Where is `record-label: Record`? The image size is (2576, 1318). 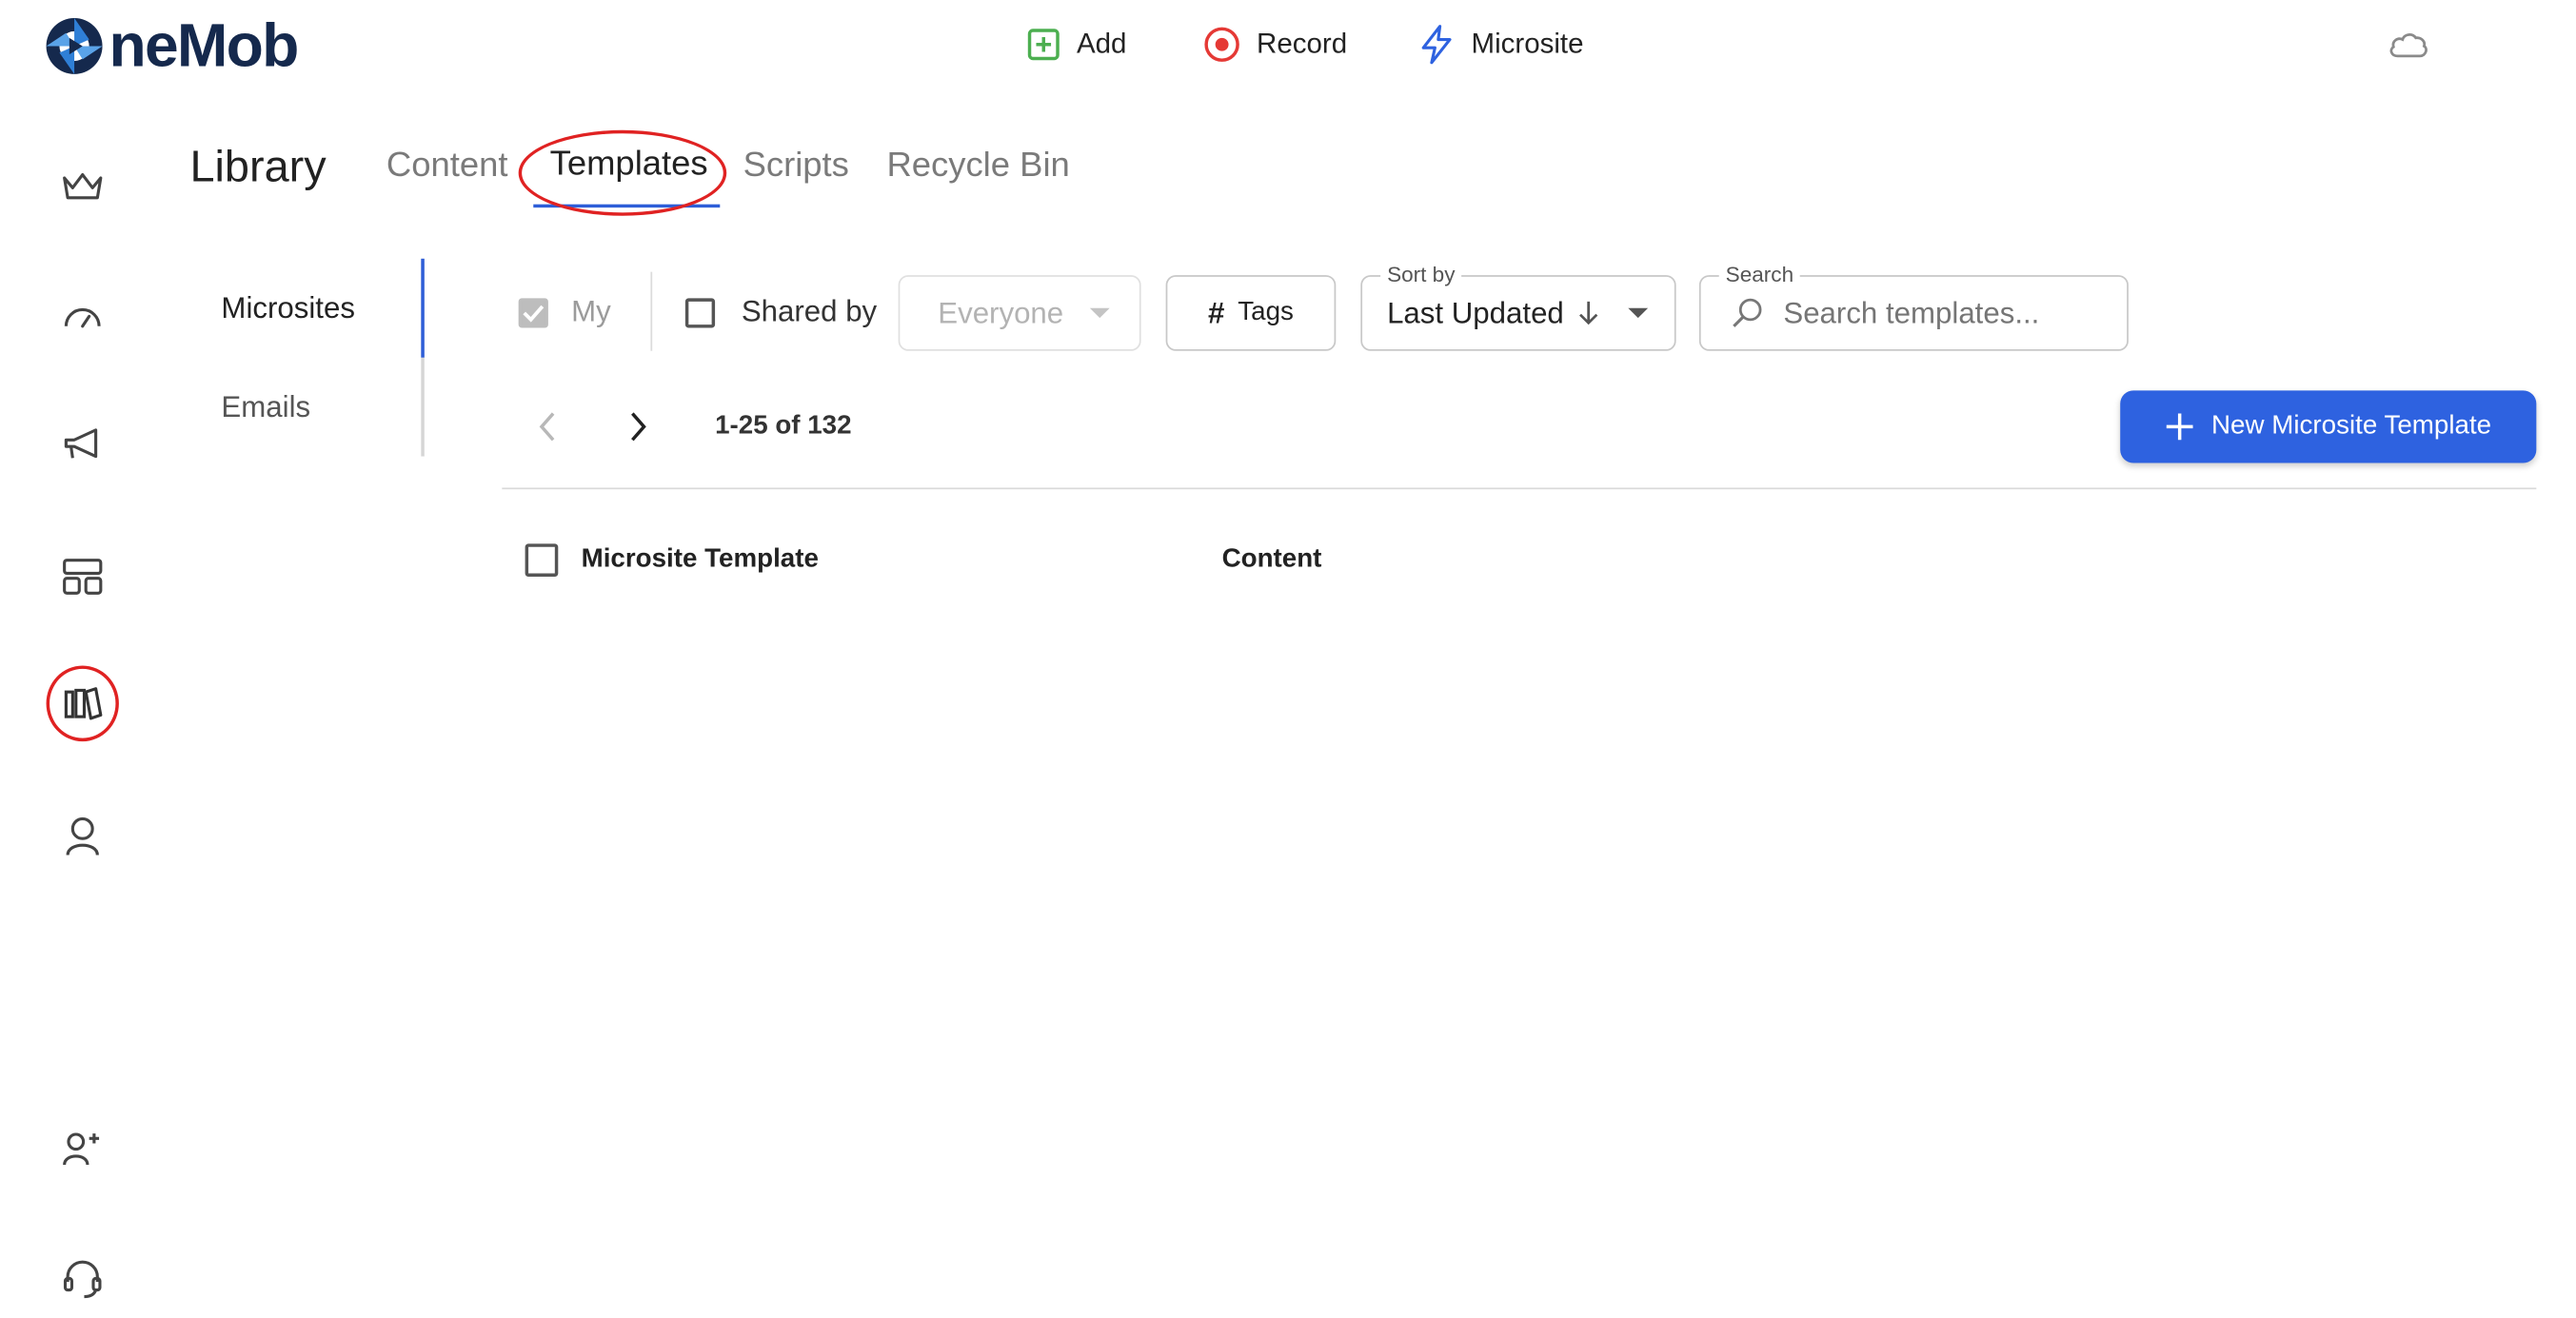 record-label: Record is located at coordinates (1302, 44).